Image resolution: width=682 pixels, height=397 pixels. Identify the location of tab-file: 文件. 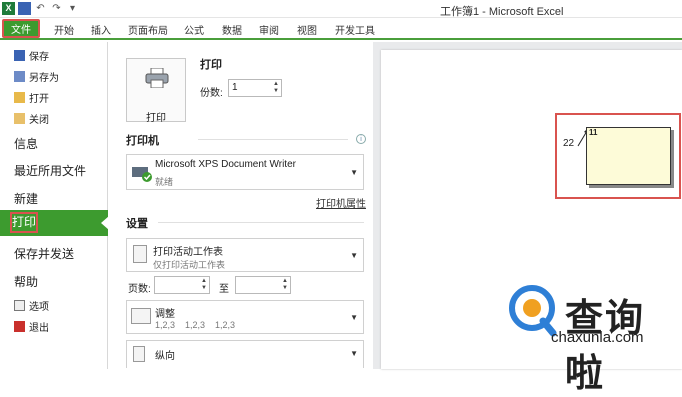
(21, 28).